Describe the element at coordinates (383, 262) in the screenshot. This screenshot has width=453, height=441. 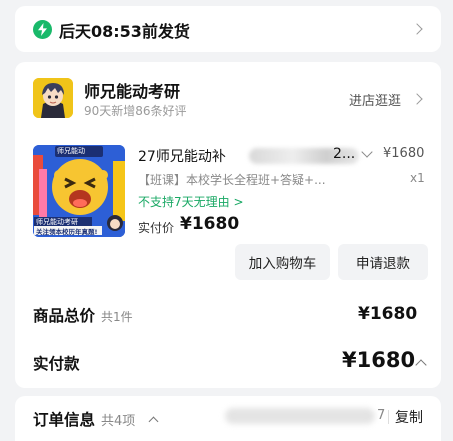
I see `request-refund-button: 申请退款` at that location.